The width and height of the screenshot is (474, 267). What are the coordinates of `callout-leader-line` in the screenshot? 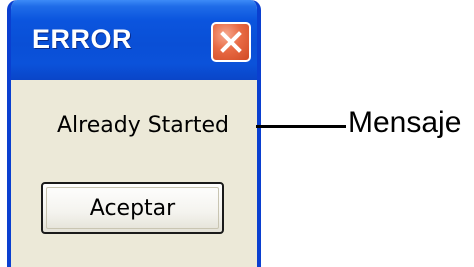 It's located at (301, 126).